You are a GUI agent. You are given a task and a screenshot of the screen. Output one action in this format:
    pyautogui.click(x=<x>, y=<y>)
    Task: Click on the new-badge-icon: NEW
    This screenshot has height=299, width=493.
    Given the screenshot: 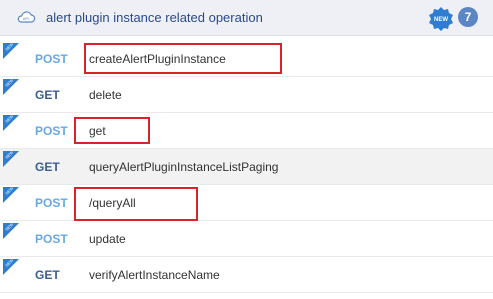 What is the action you would take?
    pyautogui.click(x=441, y=21)
    